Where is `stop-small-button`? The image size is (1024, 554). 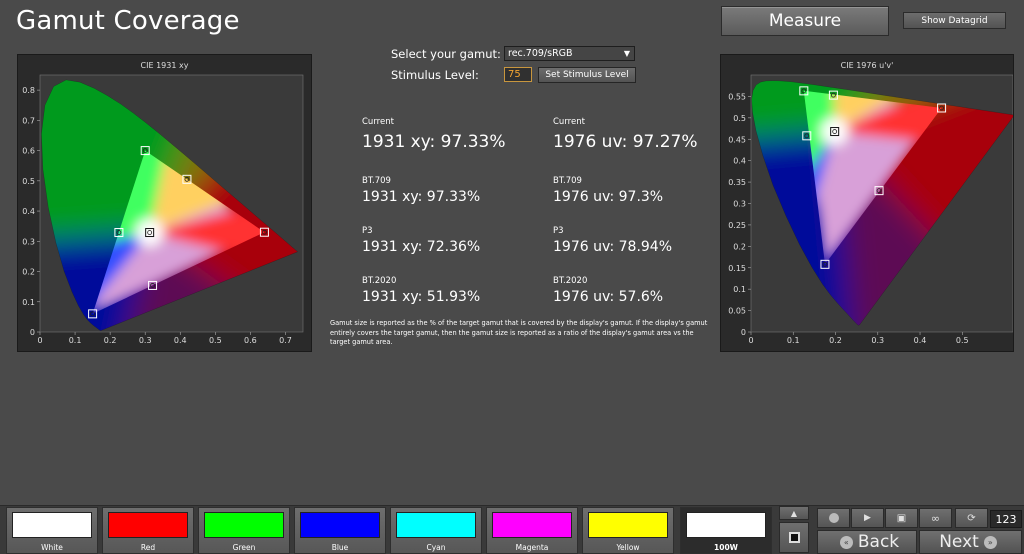
stop-small-button is located at coordinates (833, 518).